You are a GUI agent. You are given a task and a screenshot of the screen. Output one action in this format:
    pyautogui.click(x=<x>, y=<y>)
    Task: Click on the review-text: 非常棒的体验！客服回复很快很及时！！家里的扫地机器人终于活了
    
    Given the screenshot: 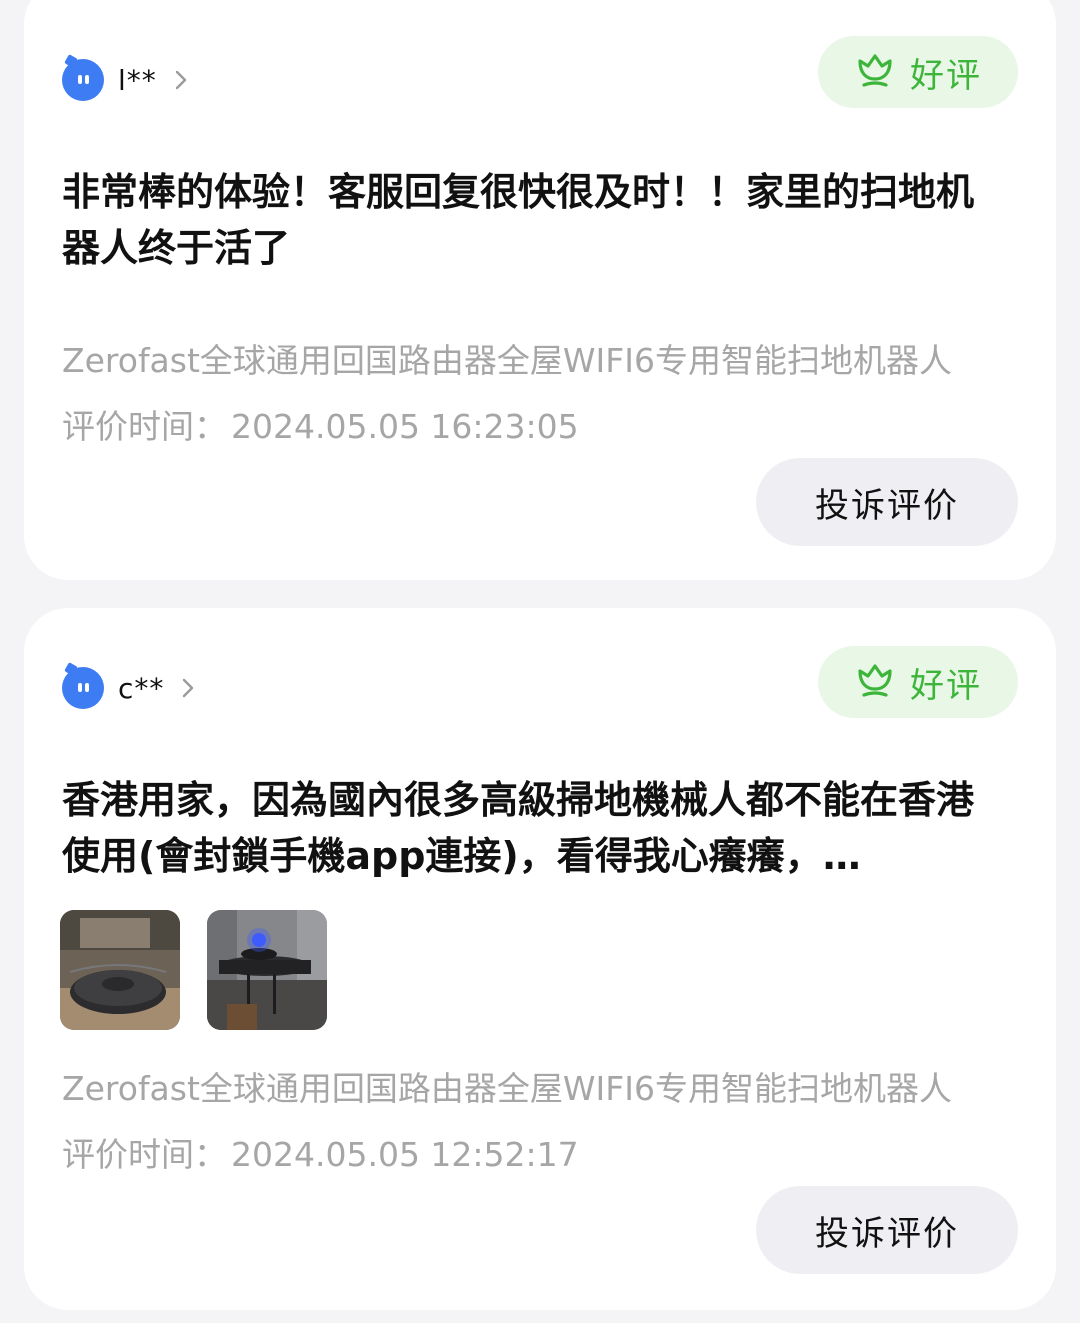 What is the action you would take?
    pyautogui.click(x=527, y=220)
    